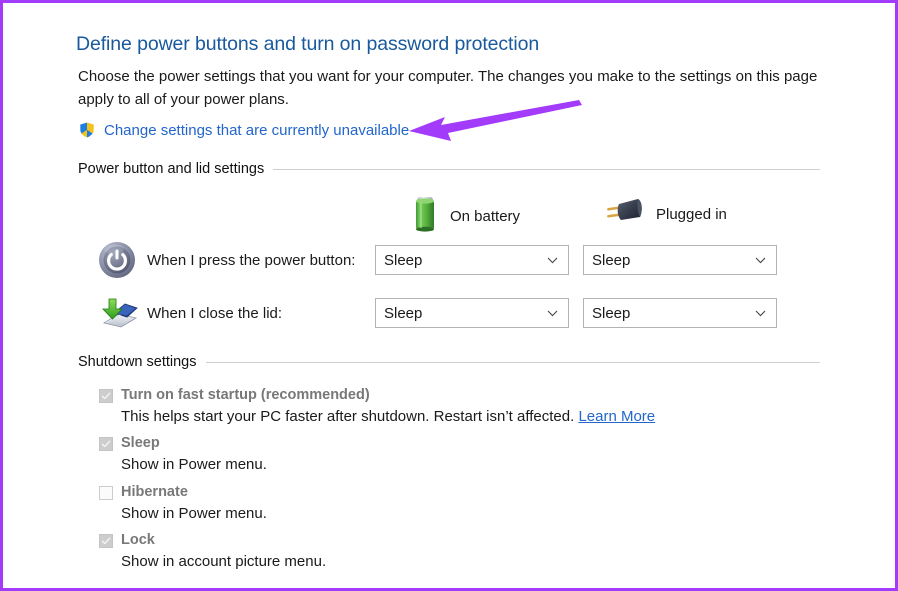 This screenshot has width=898, height=591. What do you see at coordinates (449, 443) in the screenshot?
I see `checkbox-row: Sleep` at bounding box center [449, 443].